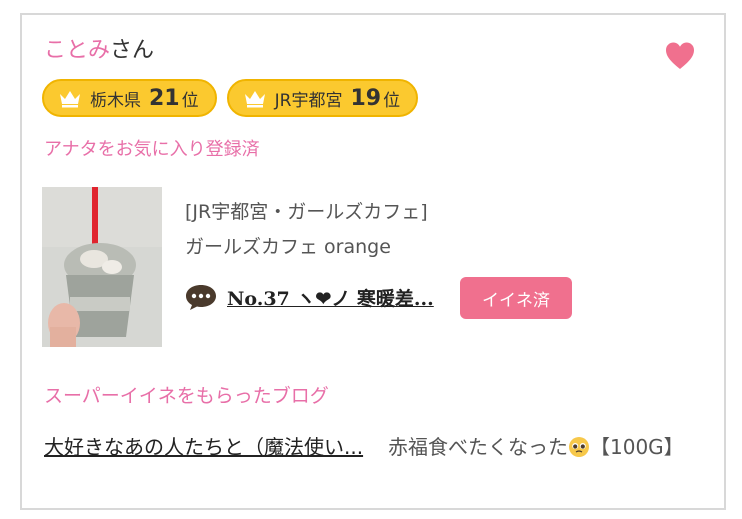 Image resolution: width=742 pixels, height=519 pixels. What do you see at coordinates (478, 447) in the screenshot?
I see `super-iine-desc-text: 赤福食べたくなった` at bounding box center [478, 447].